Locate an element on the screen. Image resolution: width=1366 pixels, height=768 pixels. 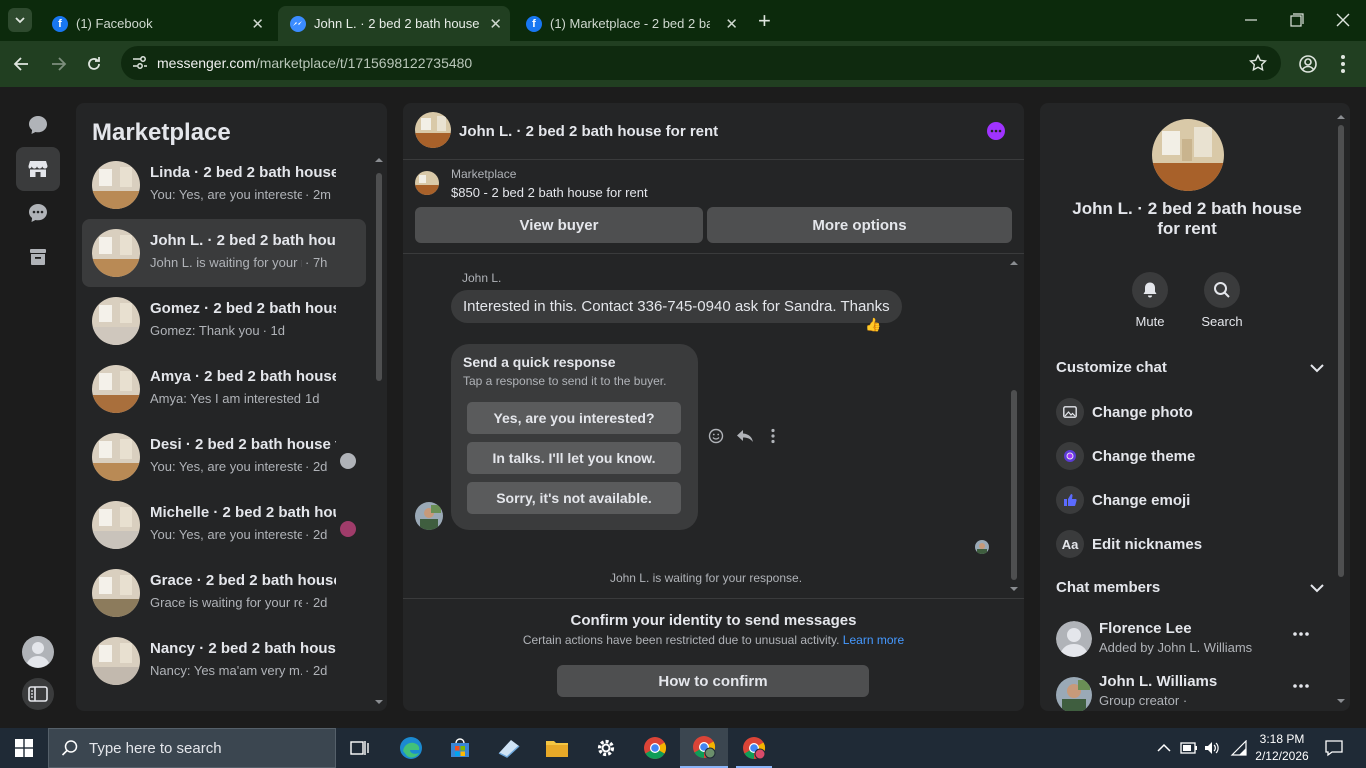
listing-title: $850 - 2 bed 2 bath house for rent is located at coordinates (549, 192).